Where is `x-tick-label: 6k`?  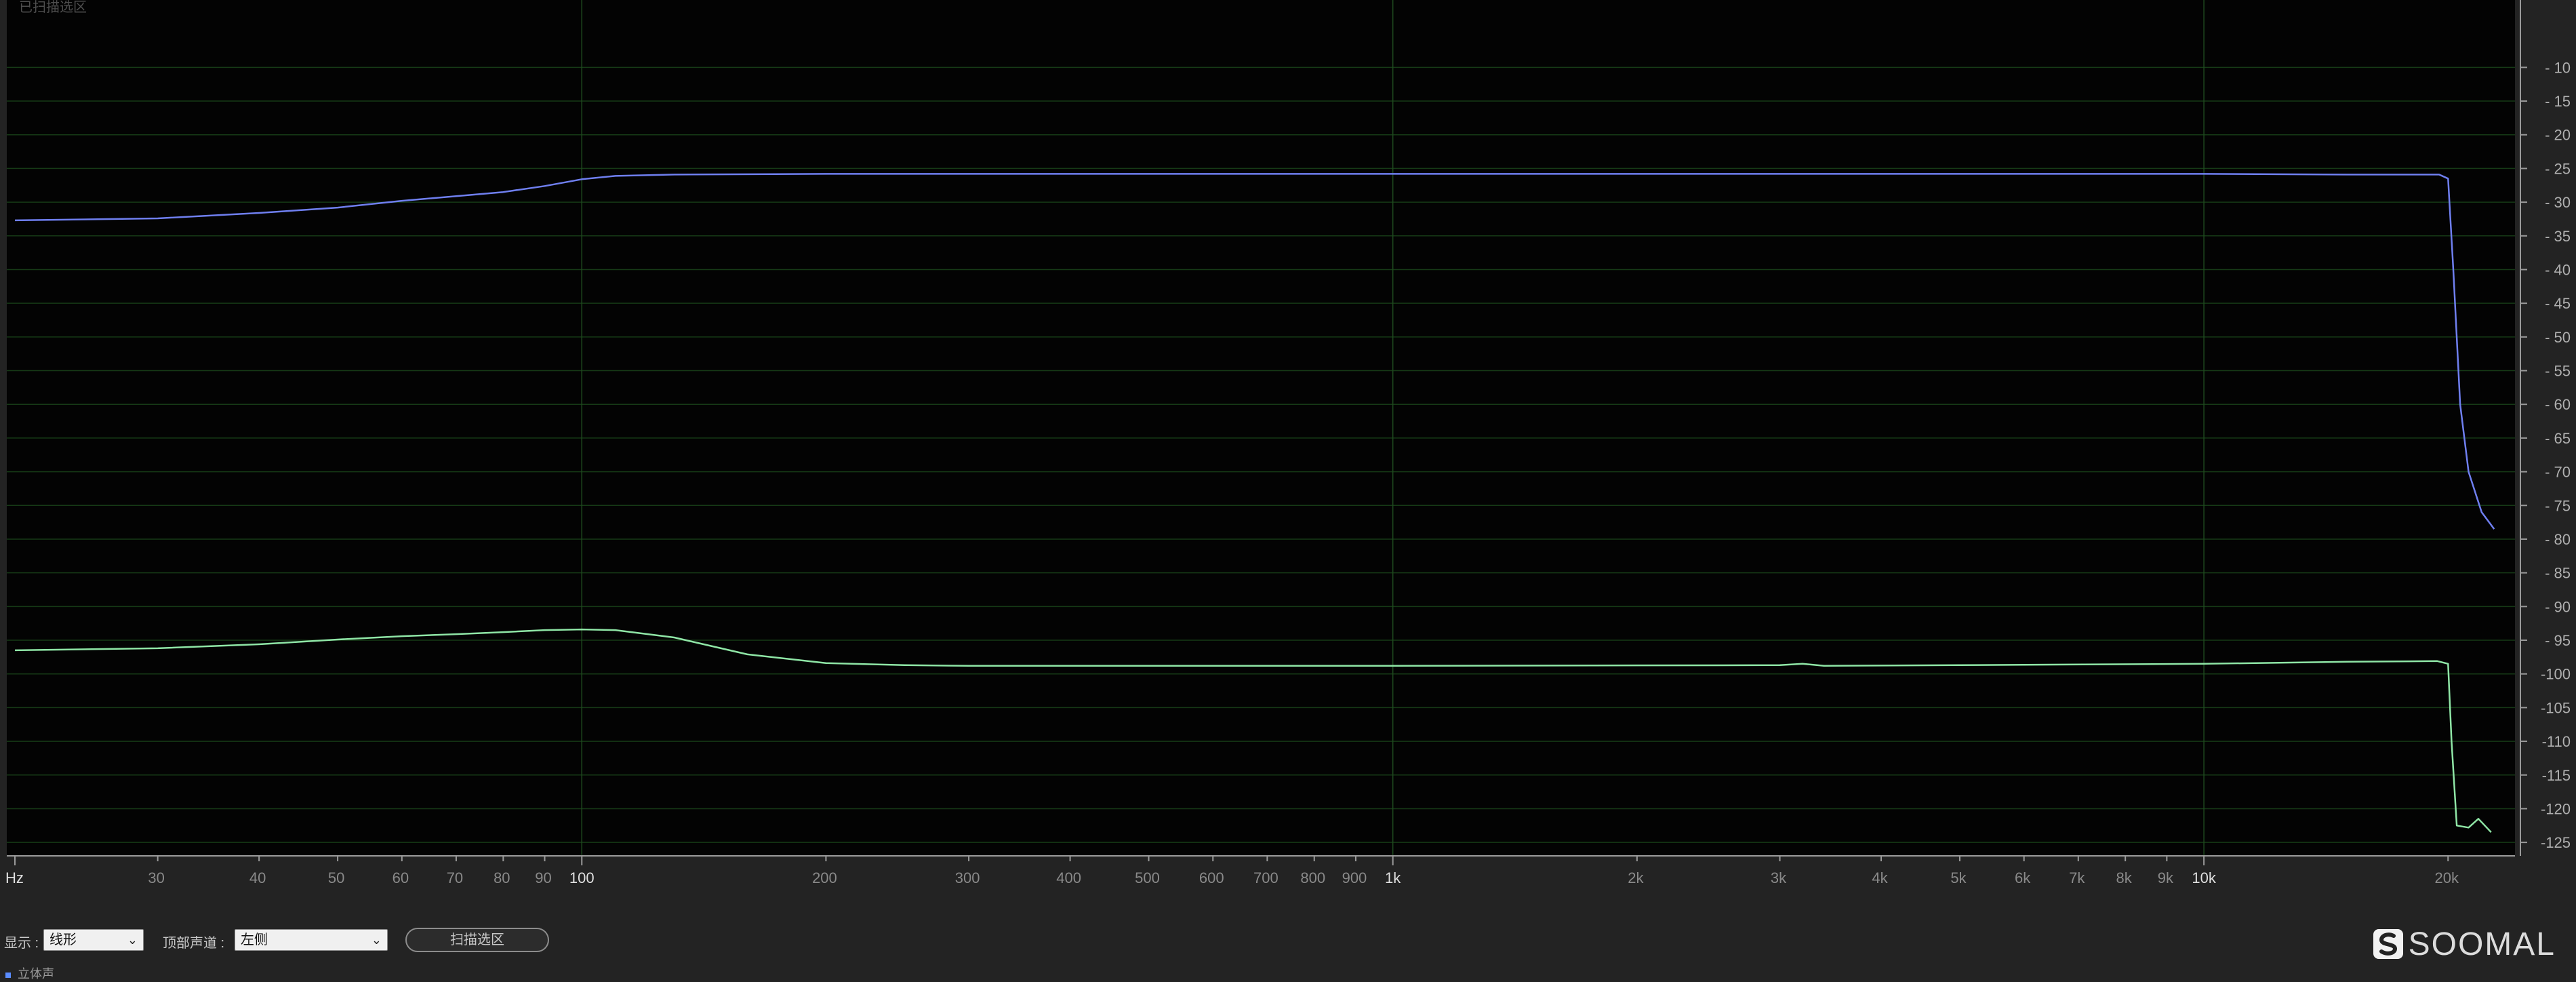 x-tick-label: 6k is located at coordinates (2023, 877).